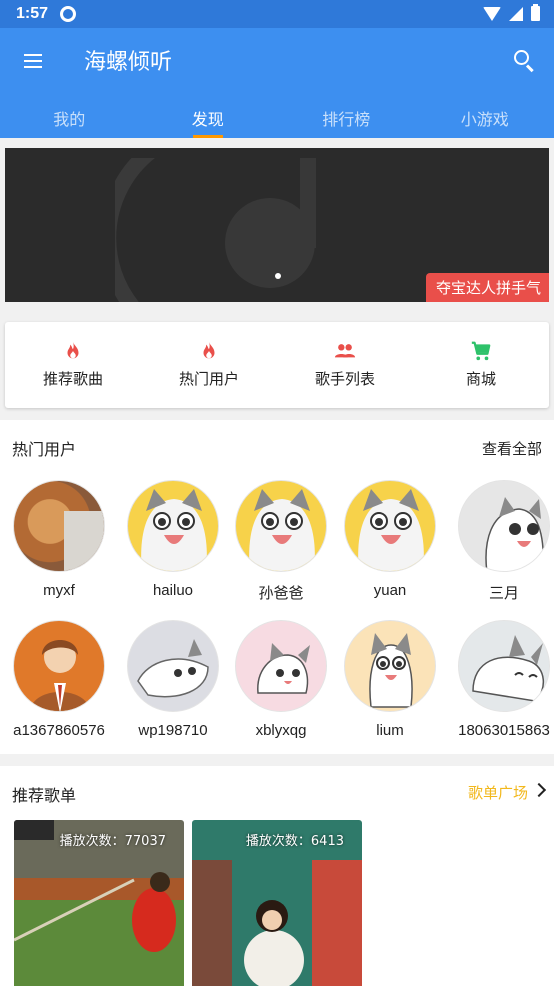 The height and width of the screenshot is (986, 554). What do you see at coordinates (173, 730) in the screenshot?
I see `user-name: wp198710` at bounding box center [173, 730].